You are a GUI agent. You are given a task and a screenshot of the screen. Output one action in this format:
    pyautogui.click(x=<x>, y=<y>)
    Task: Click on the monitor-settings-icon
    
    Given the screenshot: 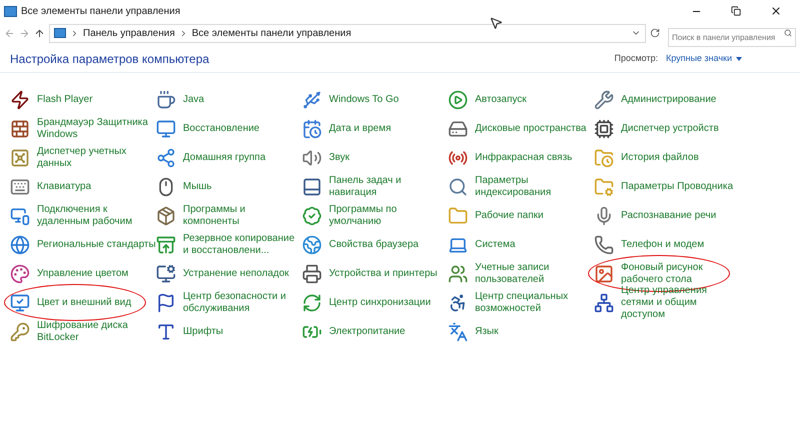 What is the action you would take?
    pyautogui.click(x=166, y=274)
    